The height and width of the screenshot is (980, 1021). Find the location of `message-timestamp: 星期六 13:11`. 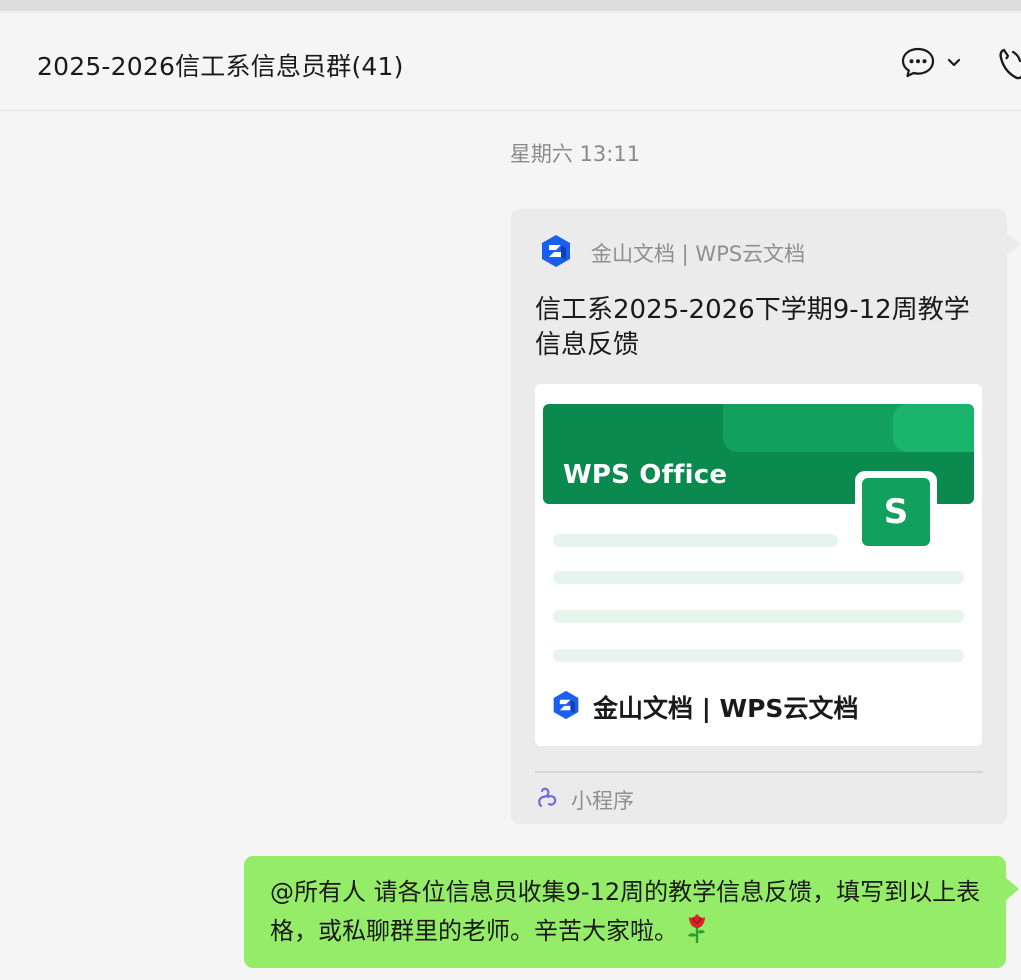

message-timestamp: 星期六 13:11 is located at coordinates (575, 154).